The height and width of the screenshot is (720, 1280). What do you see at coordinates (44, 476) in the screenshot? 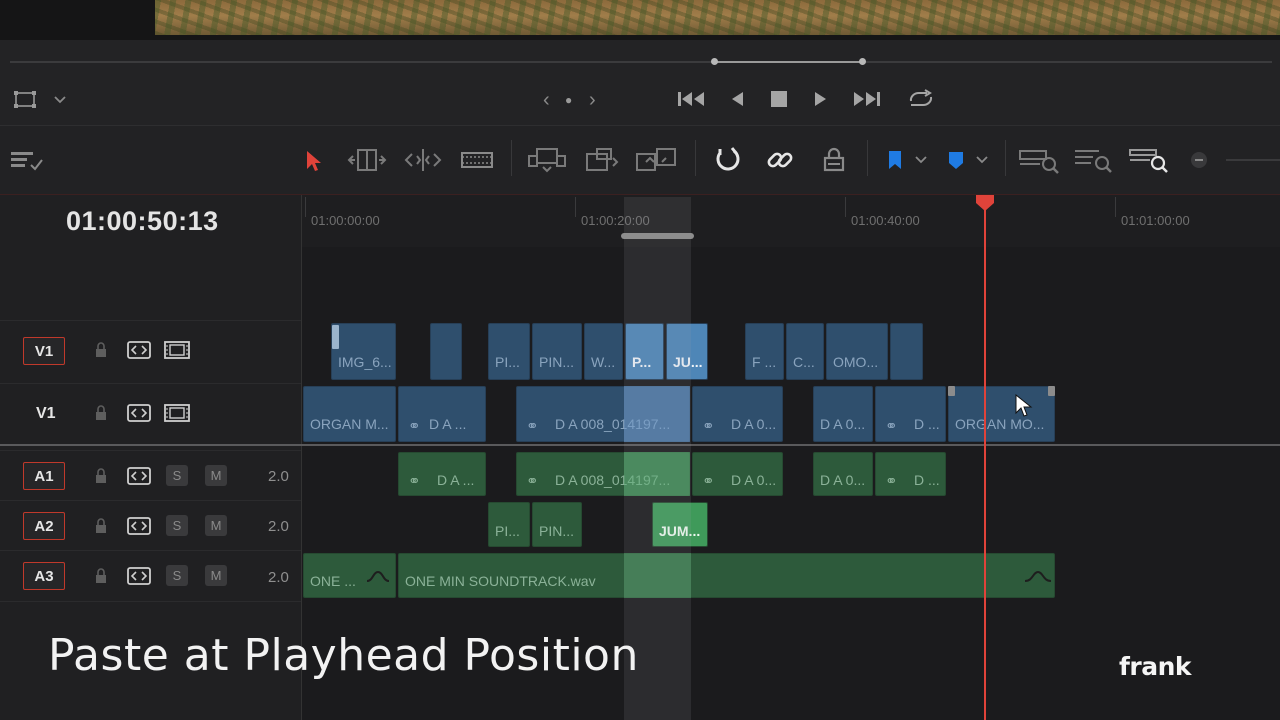
I see `track-badge-a1: A1` at bounding box center [44, 476].